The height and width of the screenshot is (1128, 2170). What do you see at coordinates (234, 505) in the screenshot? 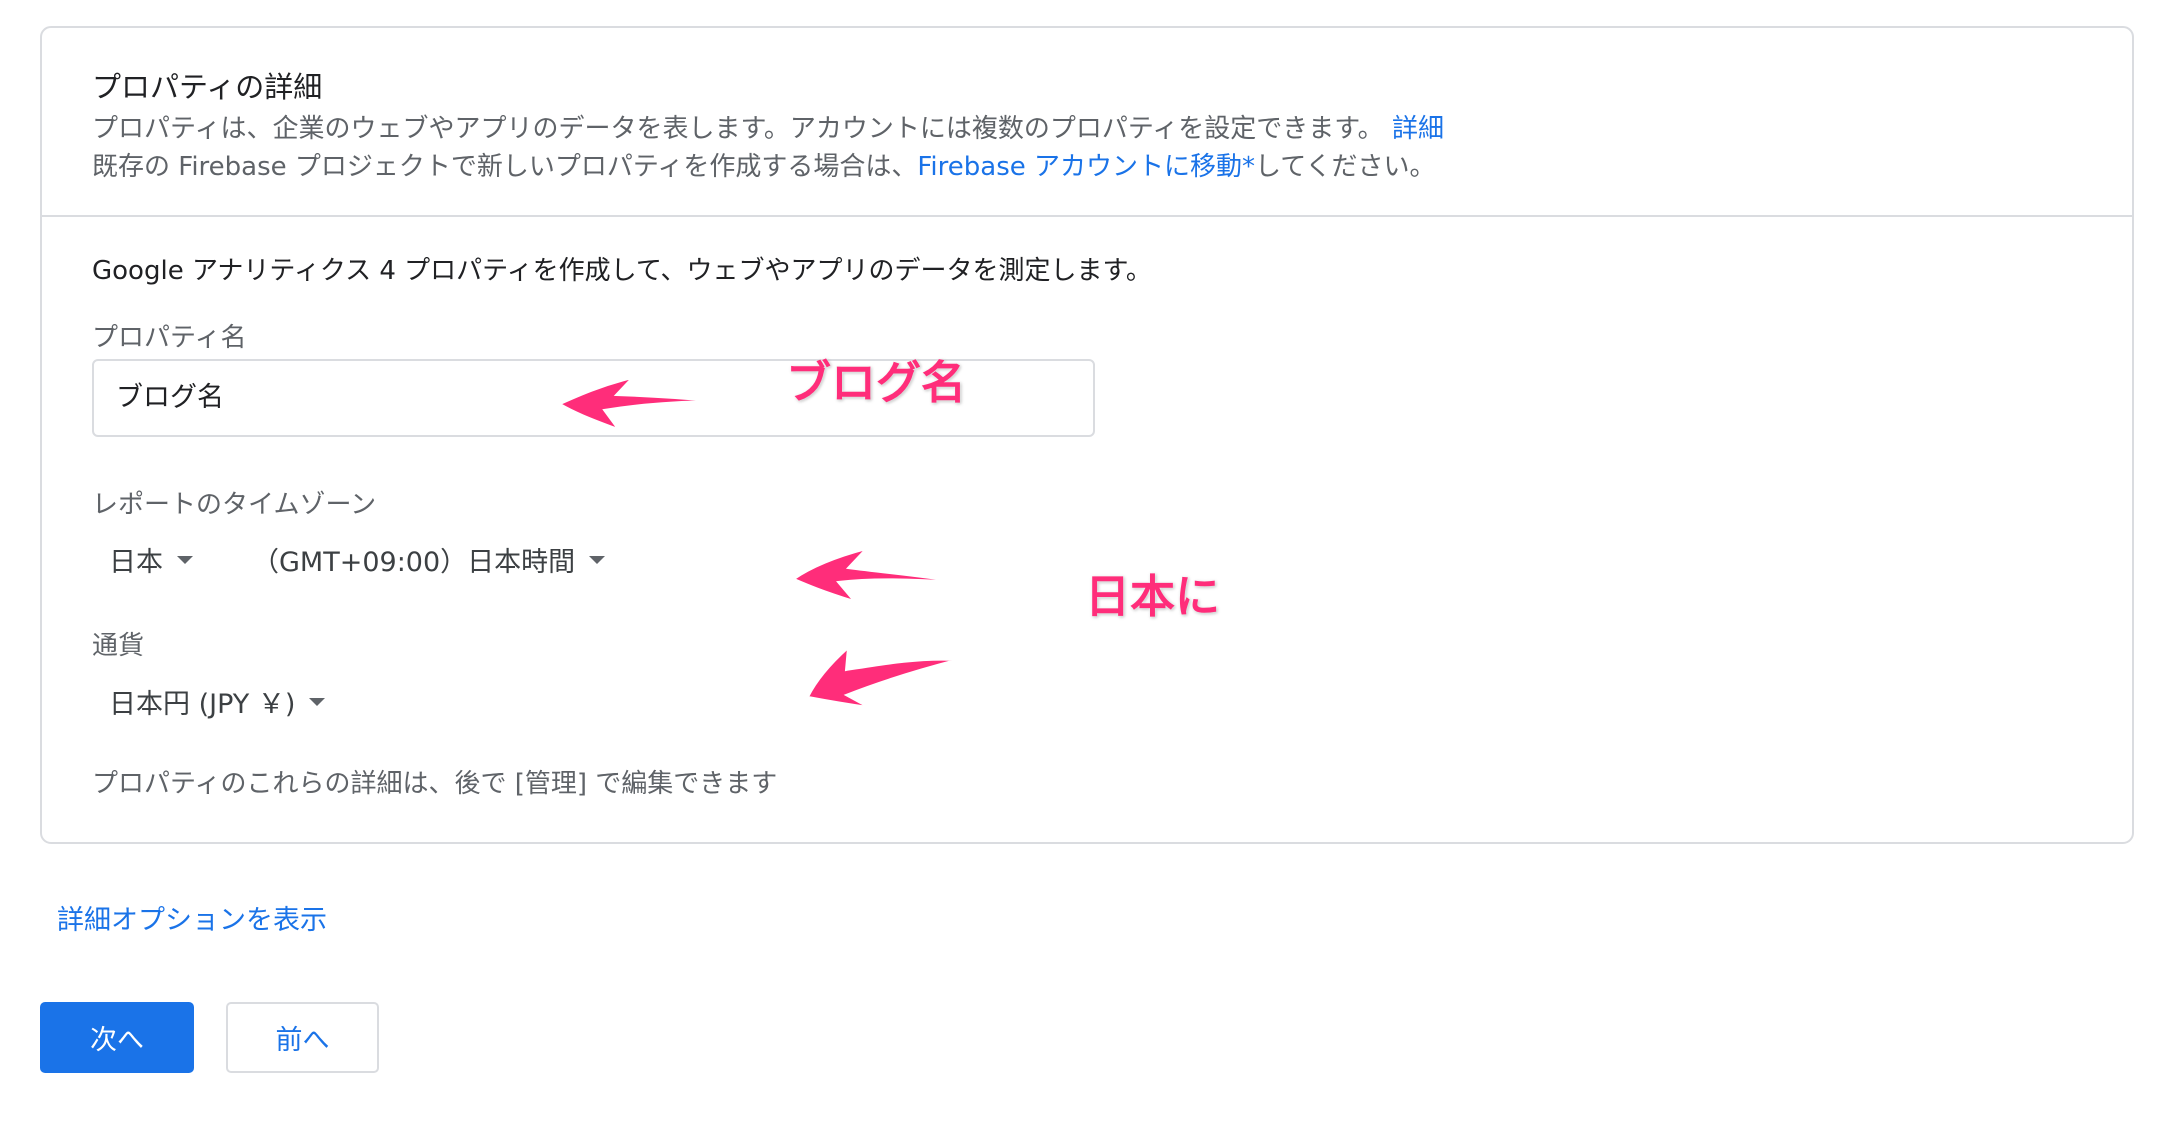
I see `timezone-label: レポートのタイムゾーン` at bounding box center [234, 505].